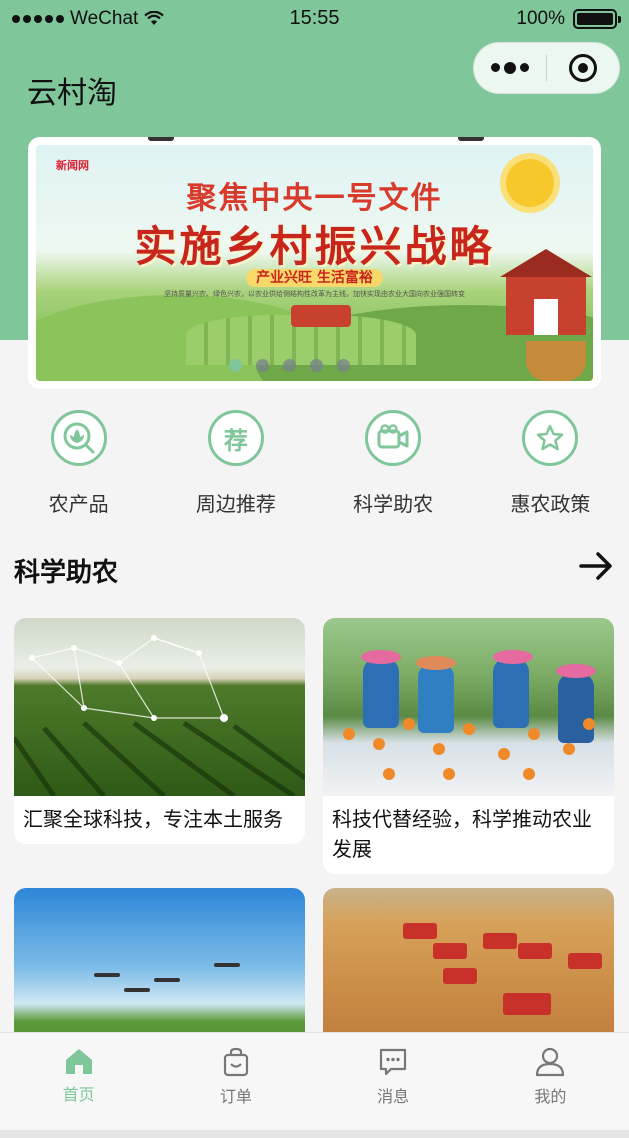 The width and height of the screenshot is (629, 1138). I want to click on banner-tagline: 产业兴旺 生活富裕, so click(314, 277).